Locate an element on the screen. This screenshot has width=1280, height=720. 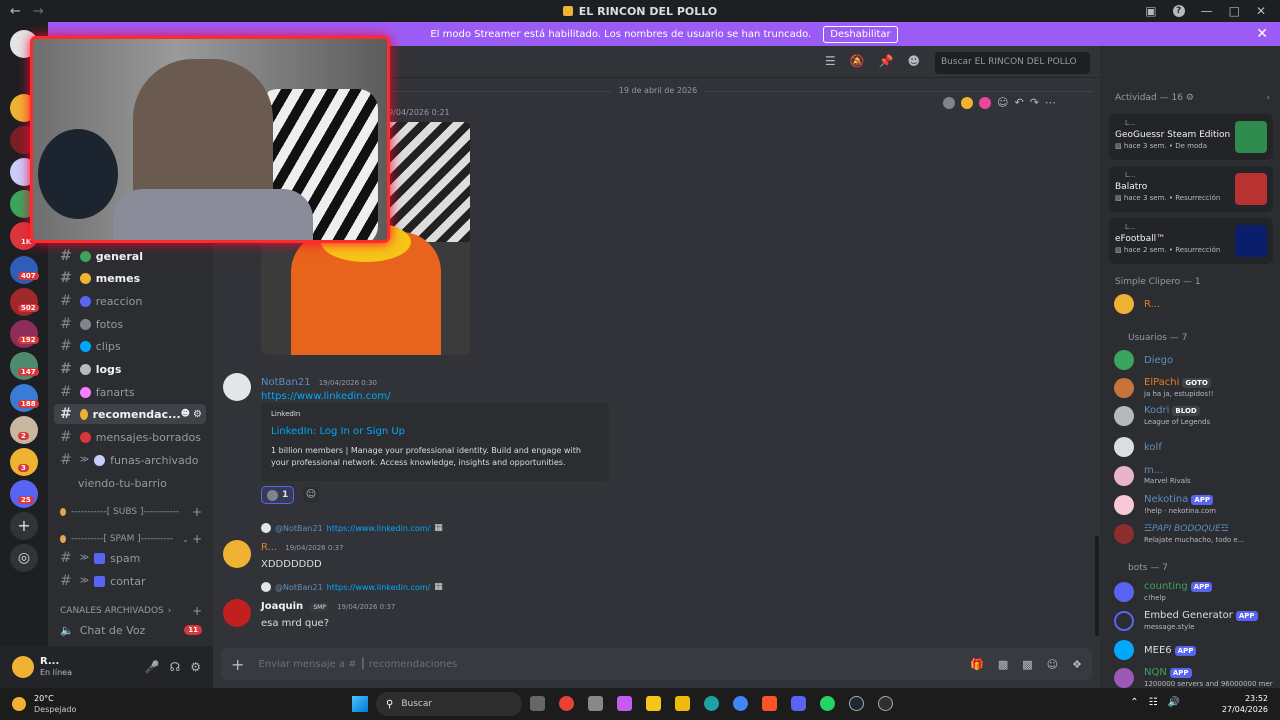
category-subs: -----------[ SUBS ]----------- + is located at coordinates (130, 512).